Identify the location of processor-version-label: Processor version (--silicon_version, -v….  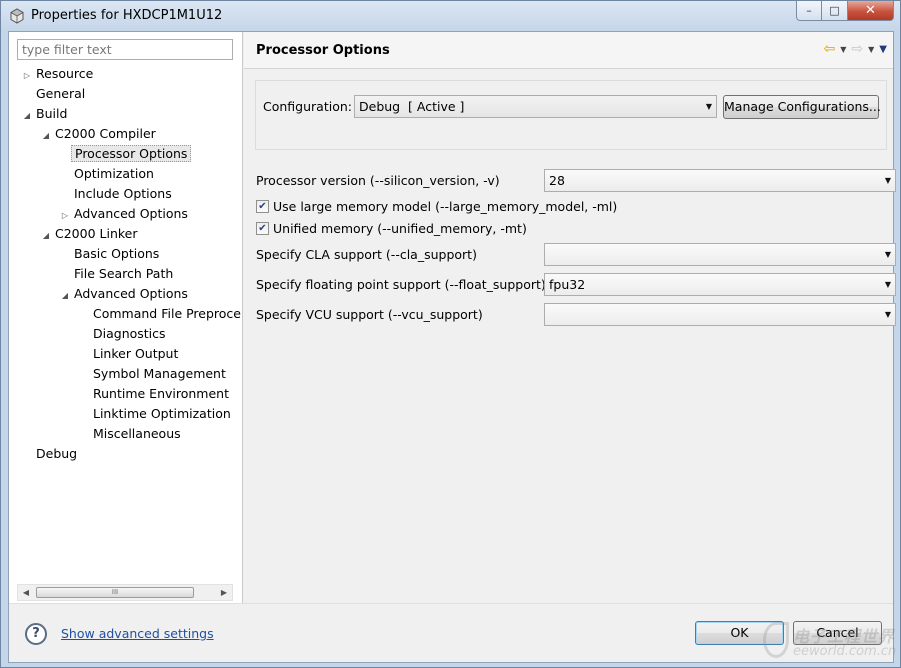
(378, 180).